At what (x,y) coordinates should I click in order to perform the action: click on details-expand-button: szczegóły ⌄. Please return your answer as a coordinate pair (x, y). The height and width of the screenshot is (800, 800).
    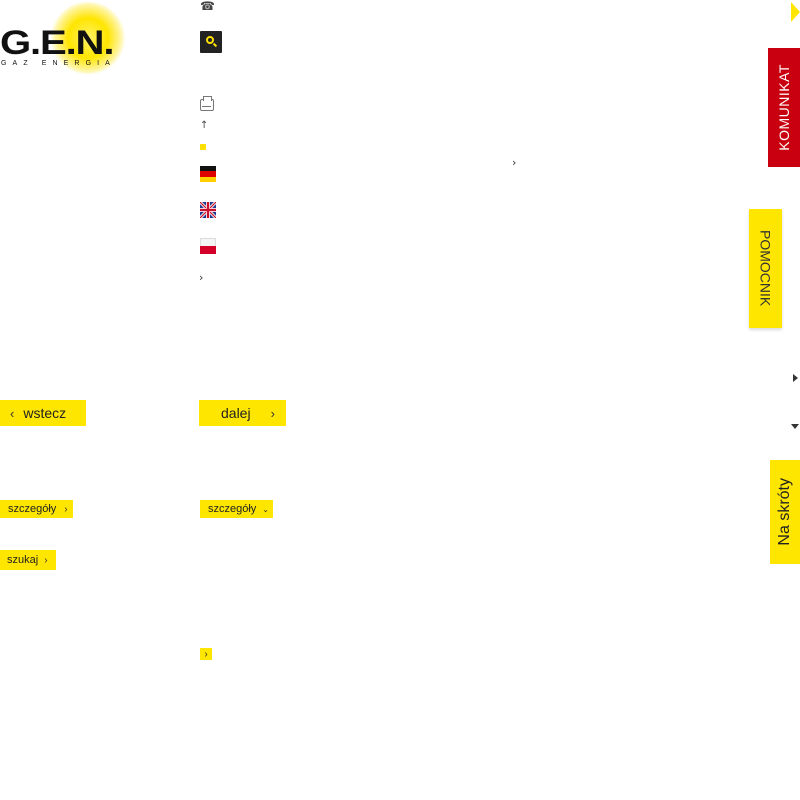
    Looking at the image, I should click on (236, 509).